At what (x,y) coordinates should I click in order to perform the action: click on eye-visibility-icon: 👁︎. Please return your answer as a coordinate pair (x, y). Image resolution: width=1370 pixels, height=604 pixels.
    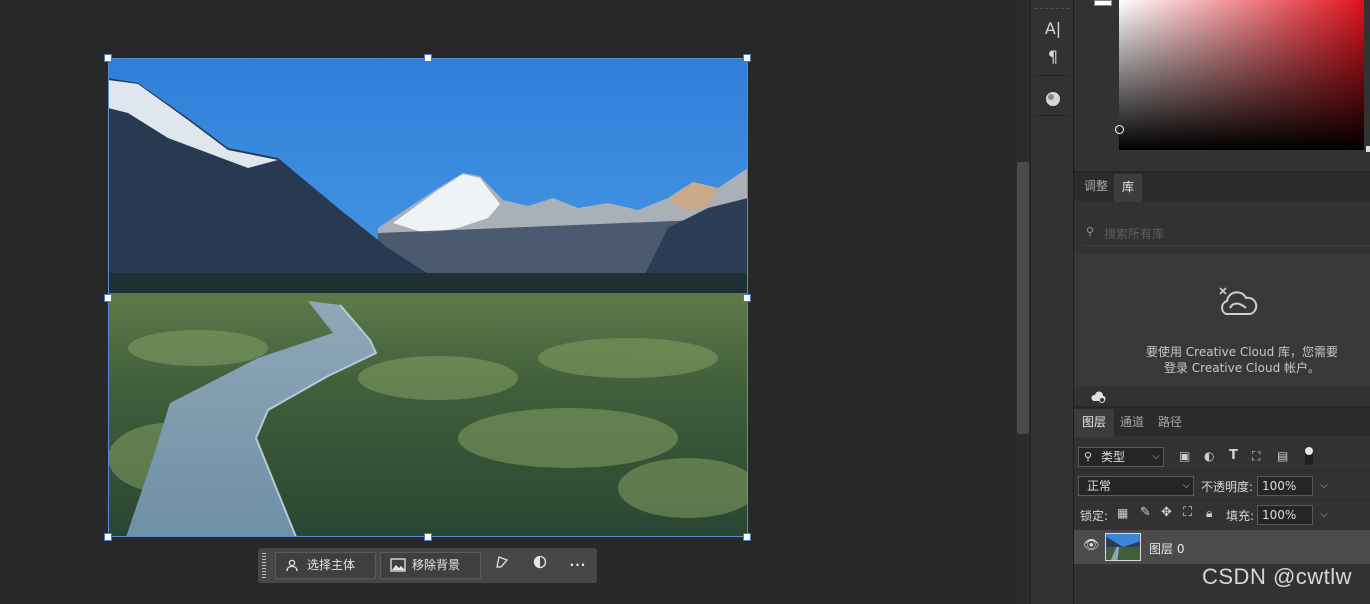
    Looking at the image, I should click on (1091, 545).